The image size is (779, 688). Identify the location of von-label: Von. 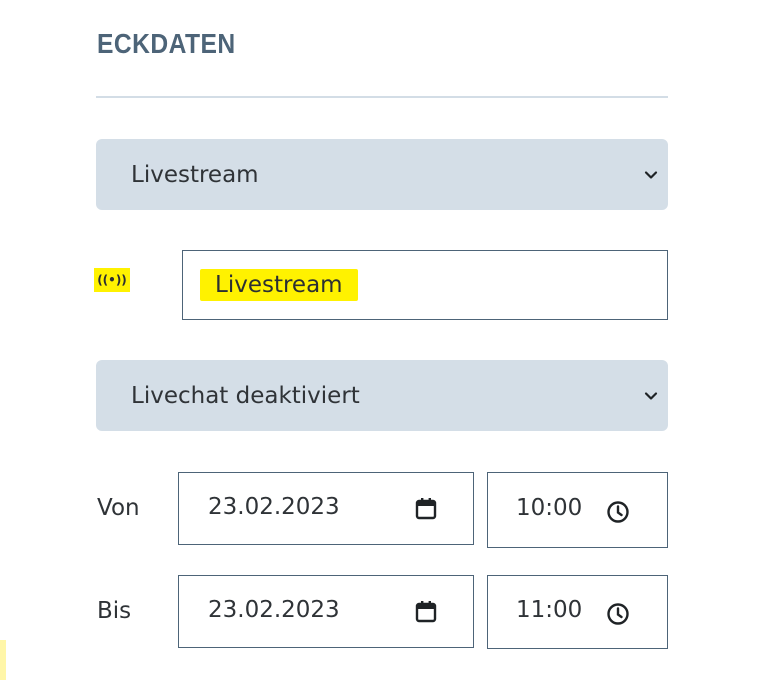
(118, 508).